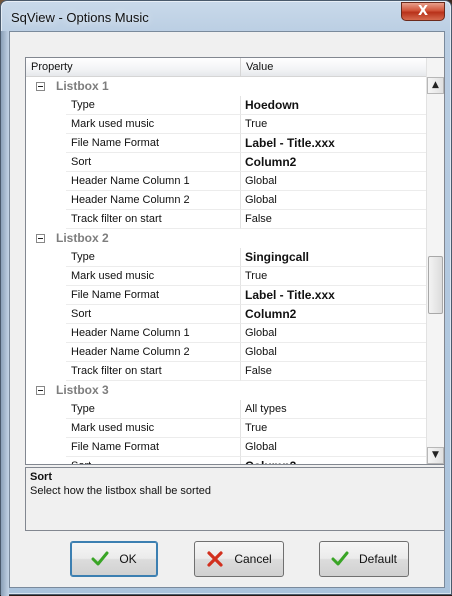 This screenshot has width=452, height=596. I want to click on category-label: Listbox 1, so click(82, 86).